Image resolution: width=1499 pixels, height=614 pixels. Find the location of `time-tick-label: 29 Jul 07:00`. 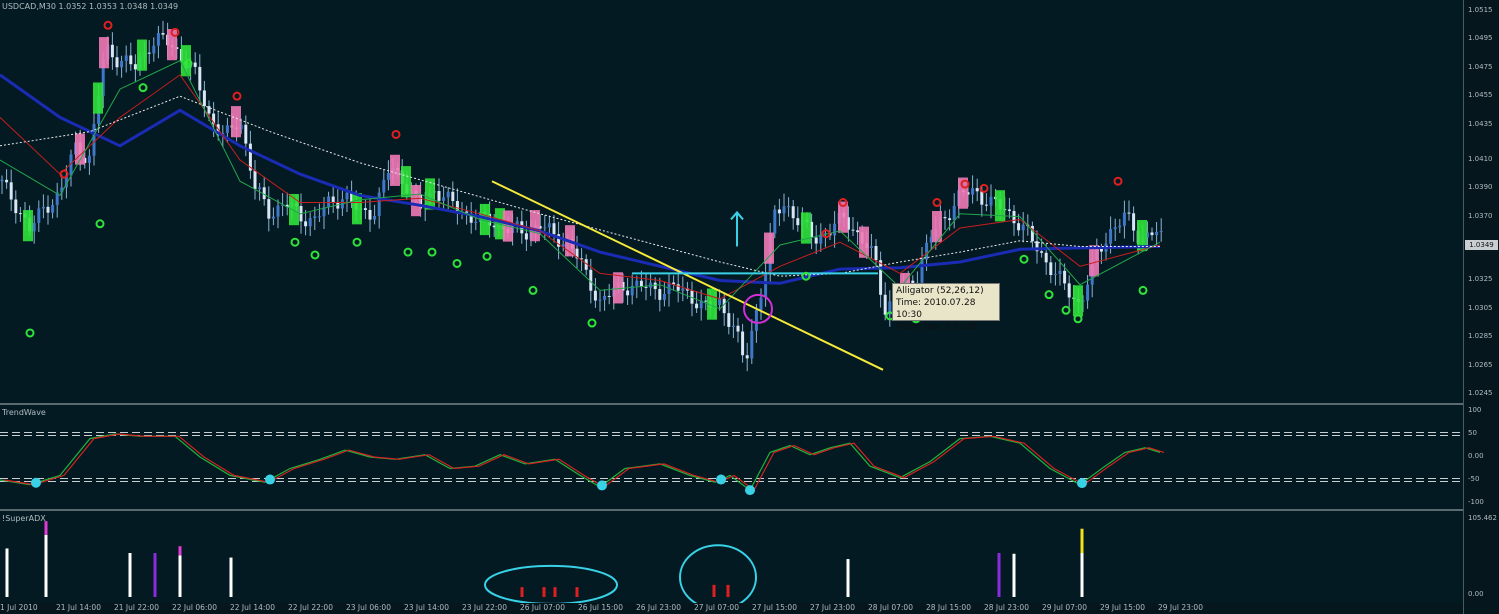

time-tick-label: 29 Jul 07:00 is located at coordinates (1064, 607).